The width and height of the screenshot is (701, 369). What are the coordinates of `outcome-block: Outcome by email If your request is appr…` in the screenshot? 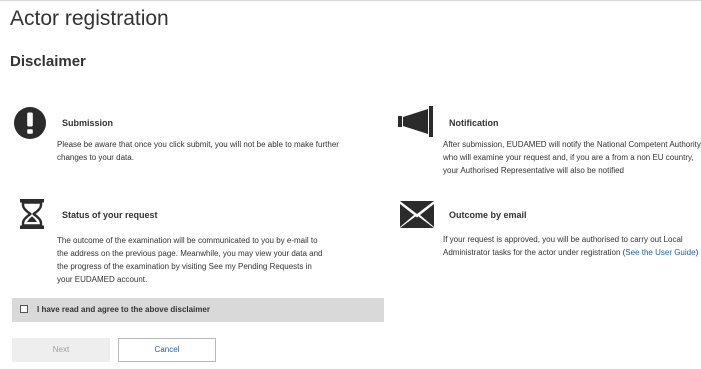 It's located at (550, 240).